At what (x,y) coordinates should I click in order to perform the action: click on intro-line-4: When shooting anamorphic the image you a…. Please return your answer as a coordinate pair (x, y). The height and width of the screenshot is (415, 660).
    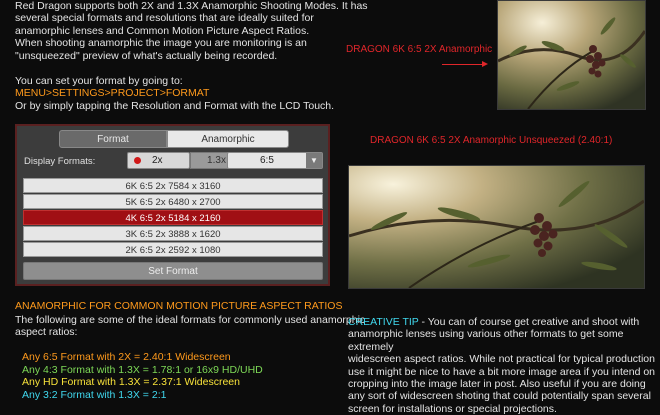
    Looking at the image, I should click on (161, 43).